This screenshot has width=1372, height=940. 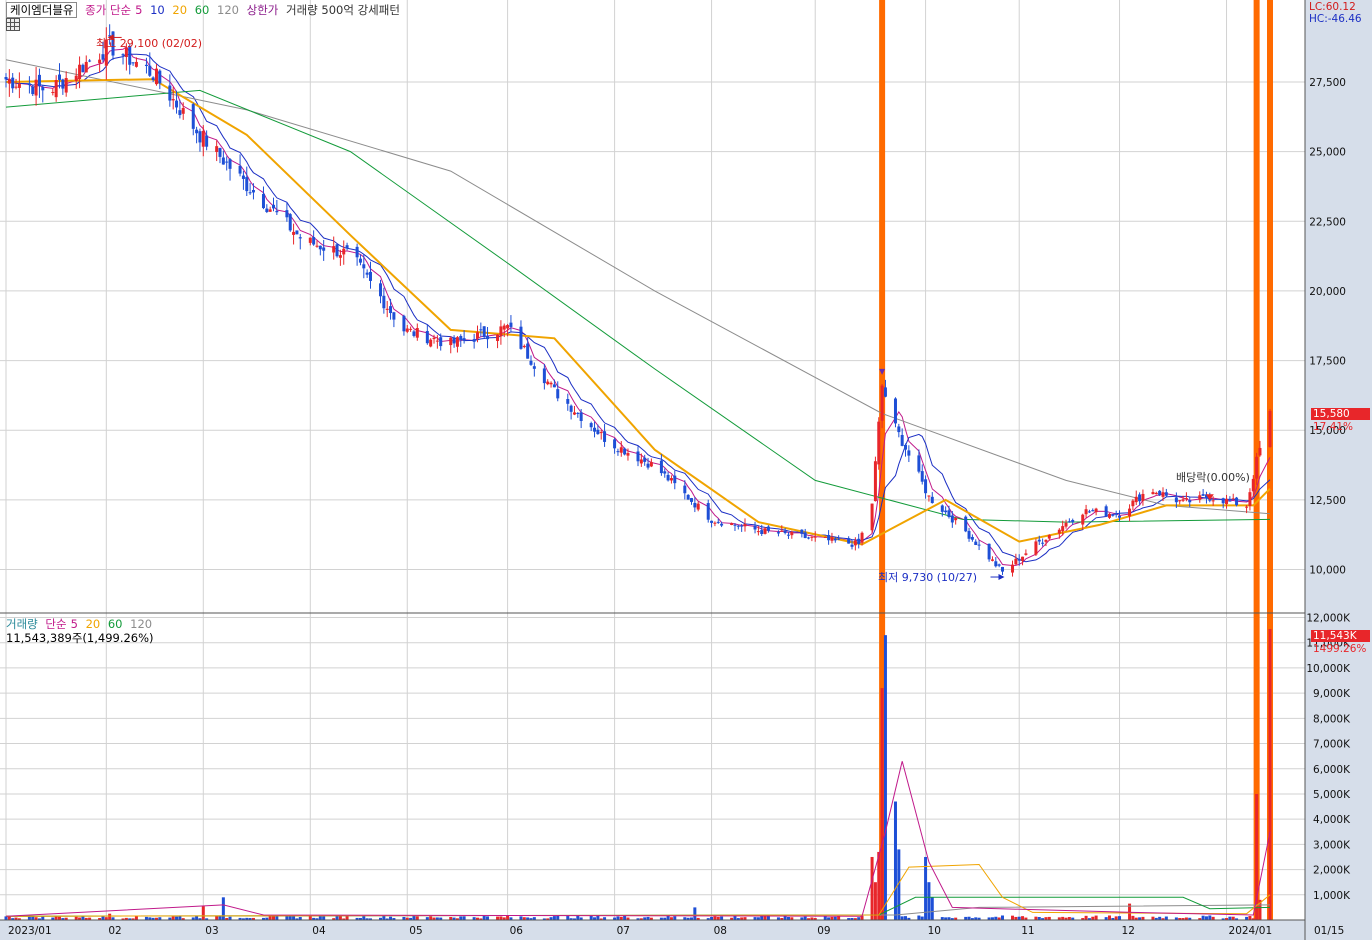 I want to click on time-tick-label: 07, so click(x=623, y=931).